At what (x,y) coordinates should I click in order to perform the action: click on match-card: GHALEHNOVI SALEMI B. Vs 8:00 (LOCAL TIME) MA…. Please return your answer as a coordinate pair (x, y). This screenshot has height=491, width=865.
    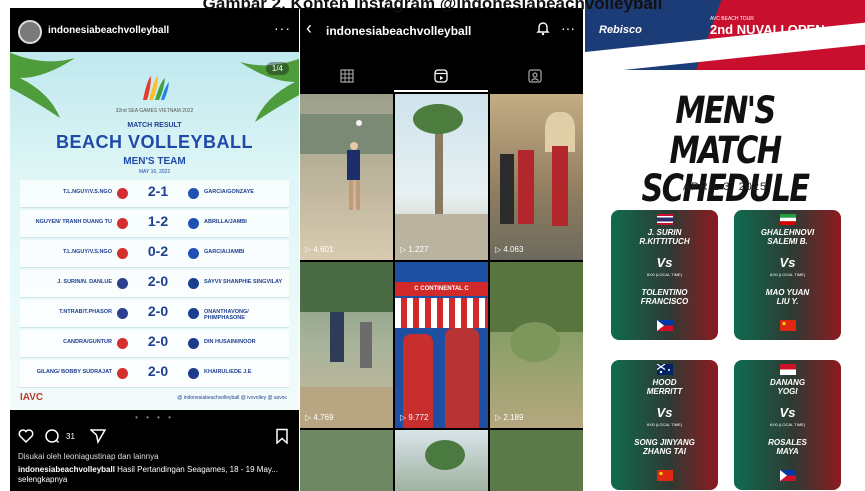
    Looking at the image, I should click on (787, 275).